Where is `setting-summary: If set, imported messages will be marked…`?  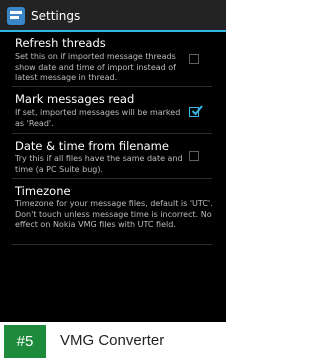
setting-summary: If set, imported messages will be marked… is located at coordinates (98, 118).